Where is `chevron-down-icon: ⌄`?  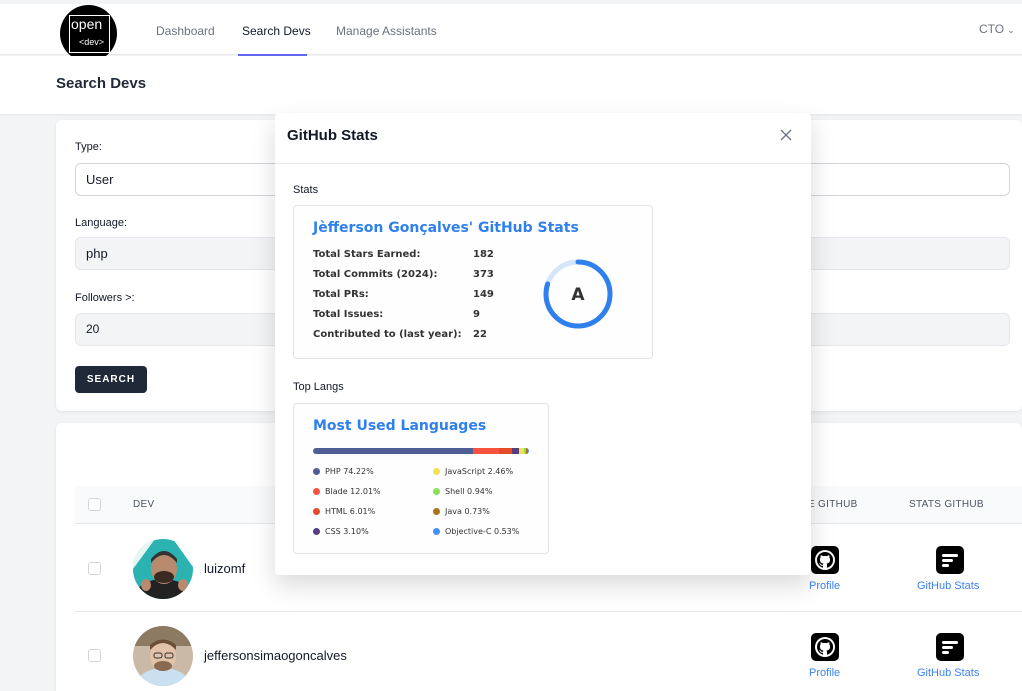
chevron-down-icon: ⌄ is located at coordinates (1011, 30).